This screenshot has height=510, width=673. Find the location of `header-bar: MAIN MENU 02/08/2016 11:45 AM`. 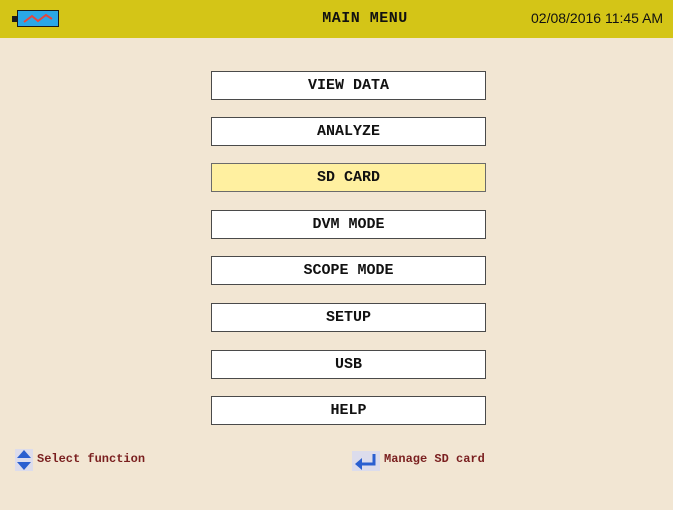

header-bar: MAIN MENU 02/08/2016 11:45 AM is located at coordinates (336, 19).